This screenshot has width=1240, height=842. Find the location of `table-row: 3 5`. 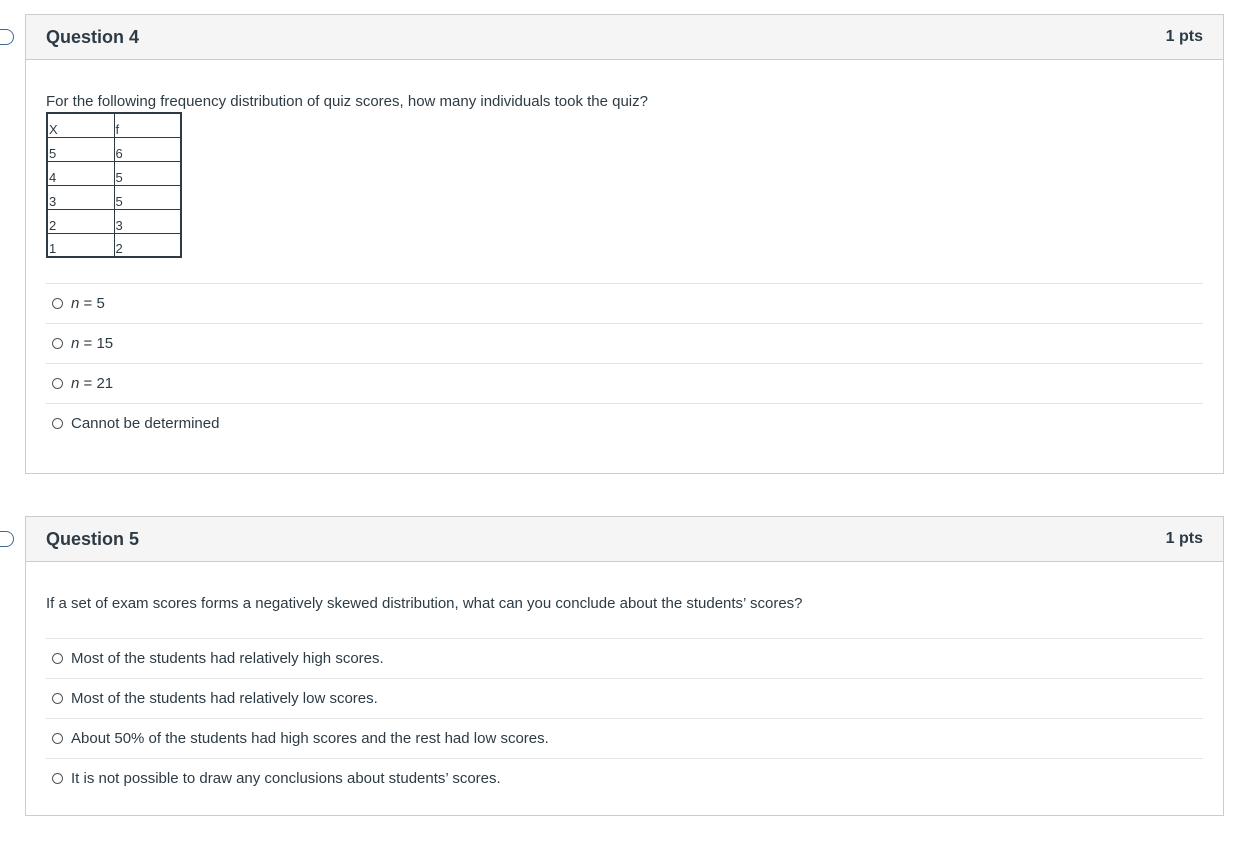

table-row: 3 5 is located at coordinates (114, 197).